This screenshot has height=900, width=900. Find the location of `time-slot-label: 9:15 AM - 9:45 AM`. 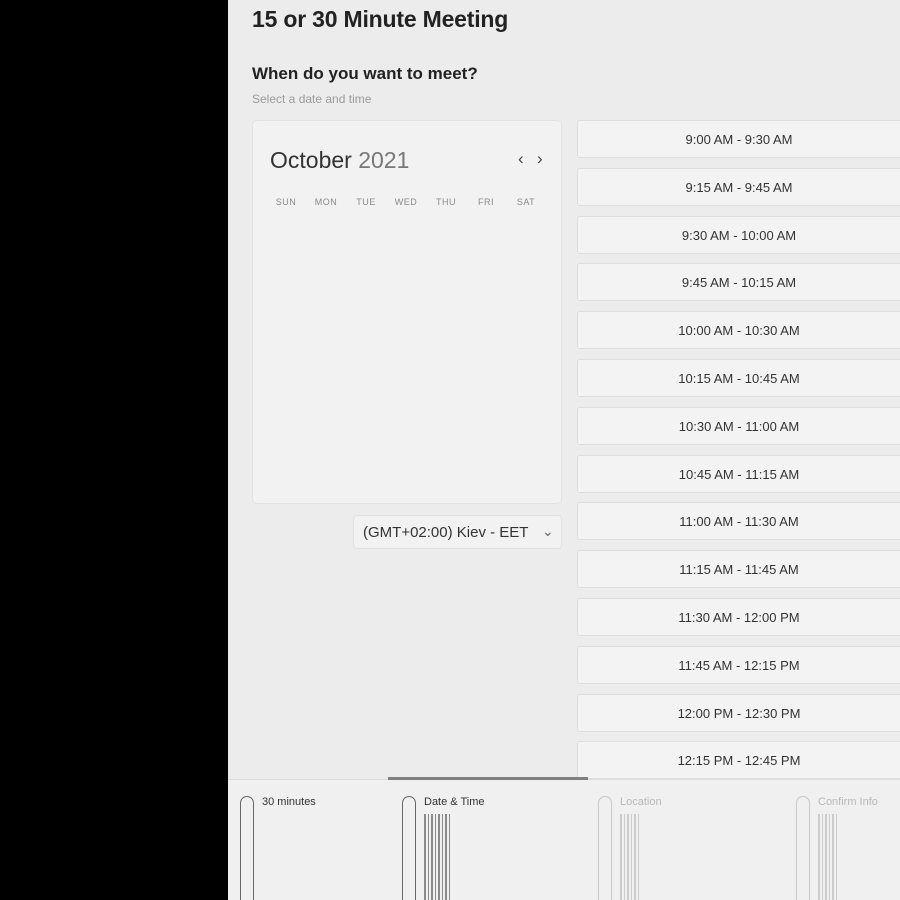

time-slot-label: 9:15 AM - 9:45 AM is located at coordinates (739, 187).